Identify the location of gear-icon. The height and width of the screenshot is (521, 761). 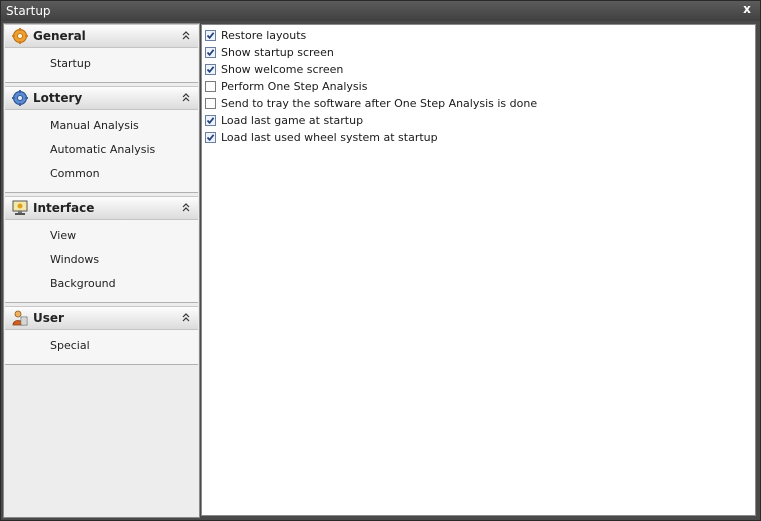
(20, 36).